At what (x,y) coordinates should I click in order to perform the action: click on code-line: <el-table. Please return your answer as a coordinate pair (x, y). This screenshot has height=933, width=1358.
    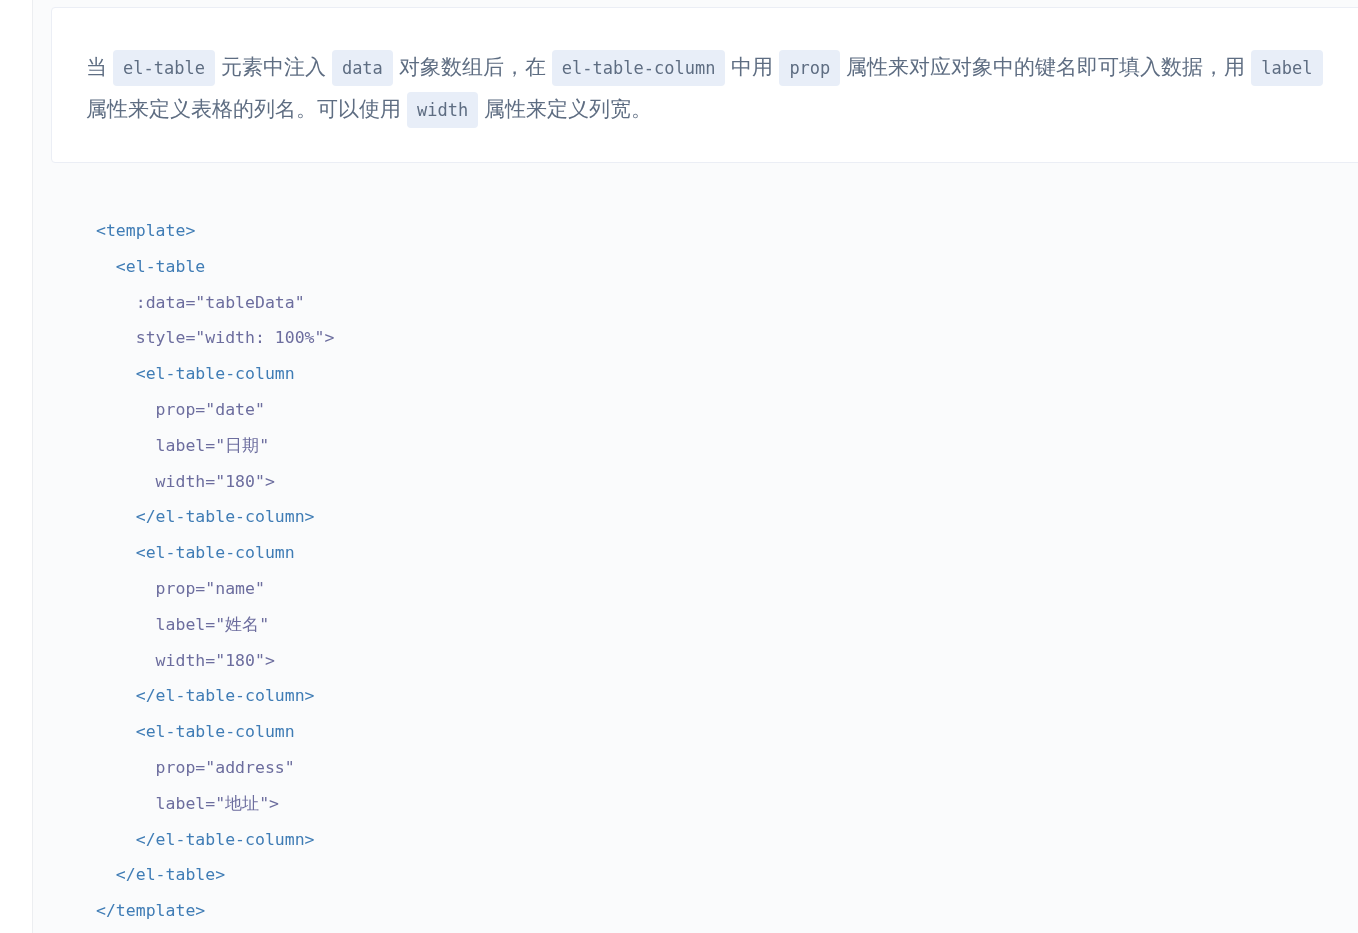
    Looking at the image, I should click on (160, 266).